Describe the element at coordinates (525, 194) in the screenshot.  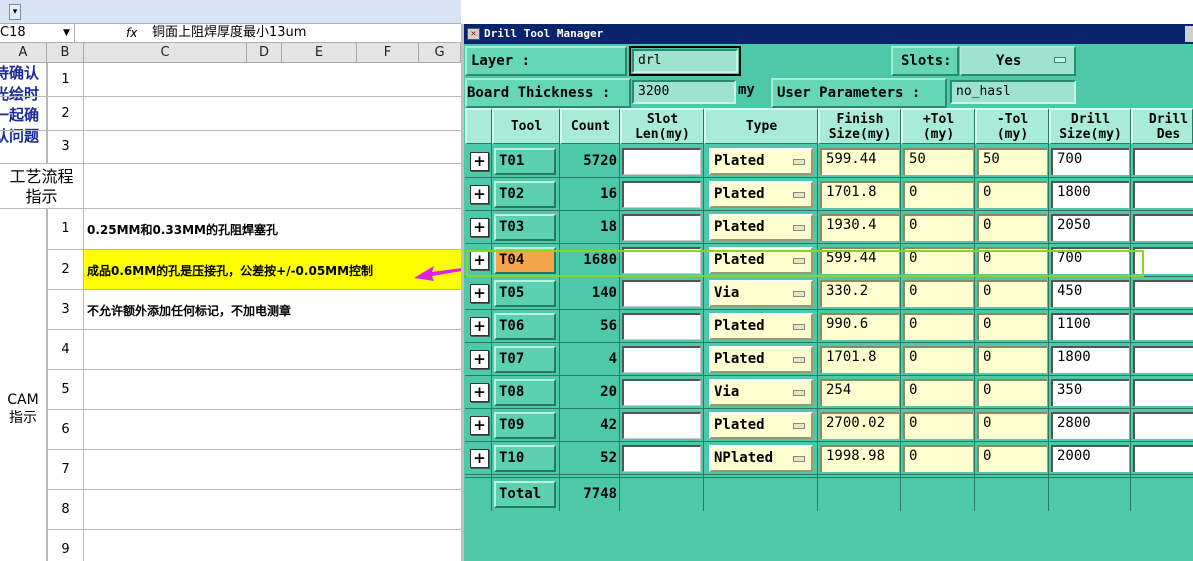
I see `tool-button: T02` at that location.